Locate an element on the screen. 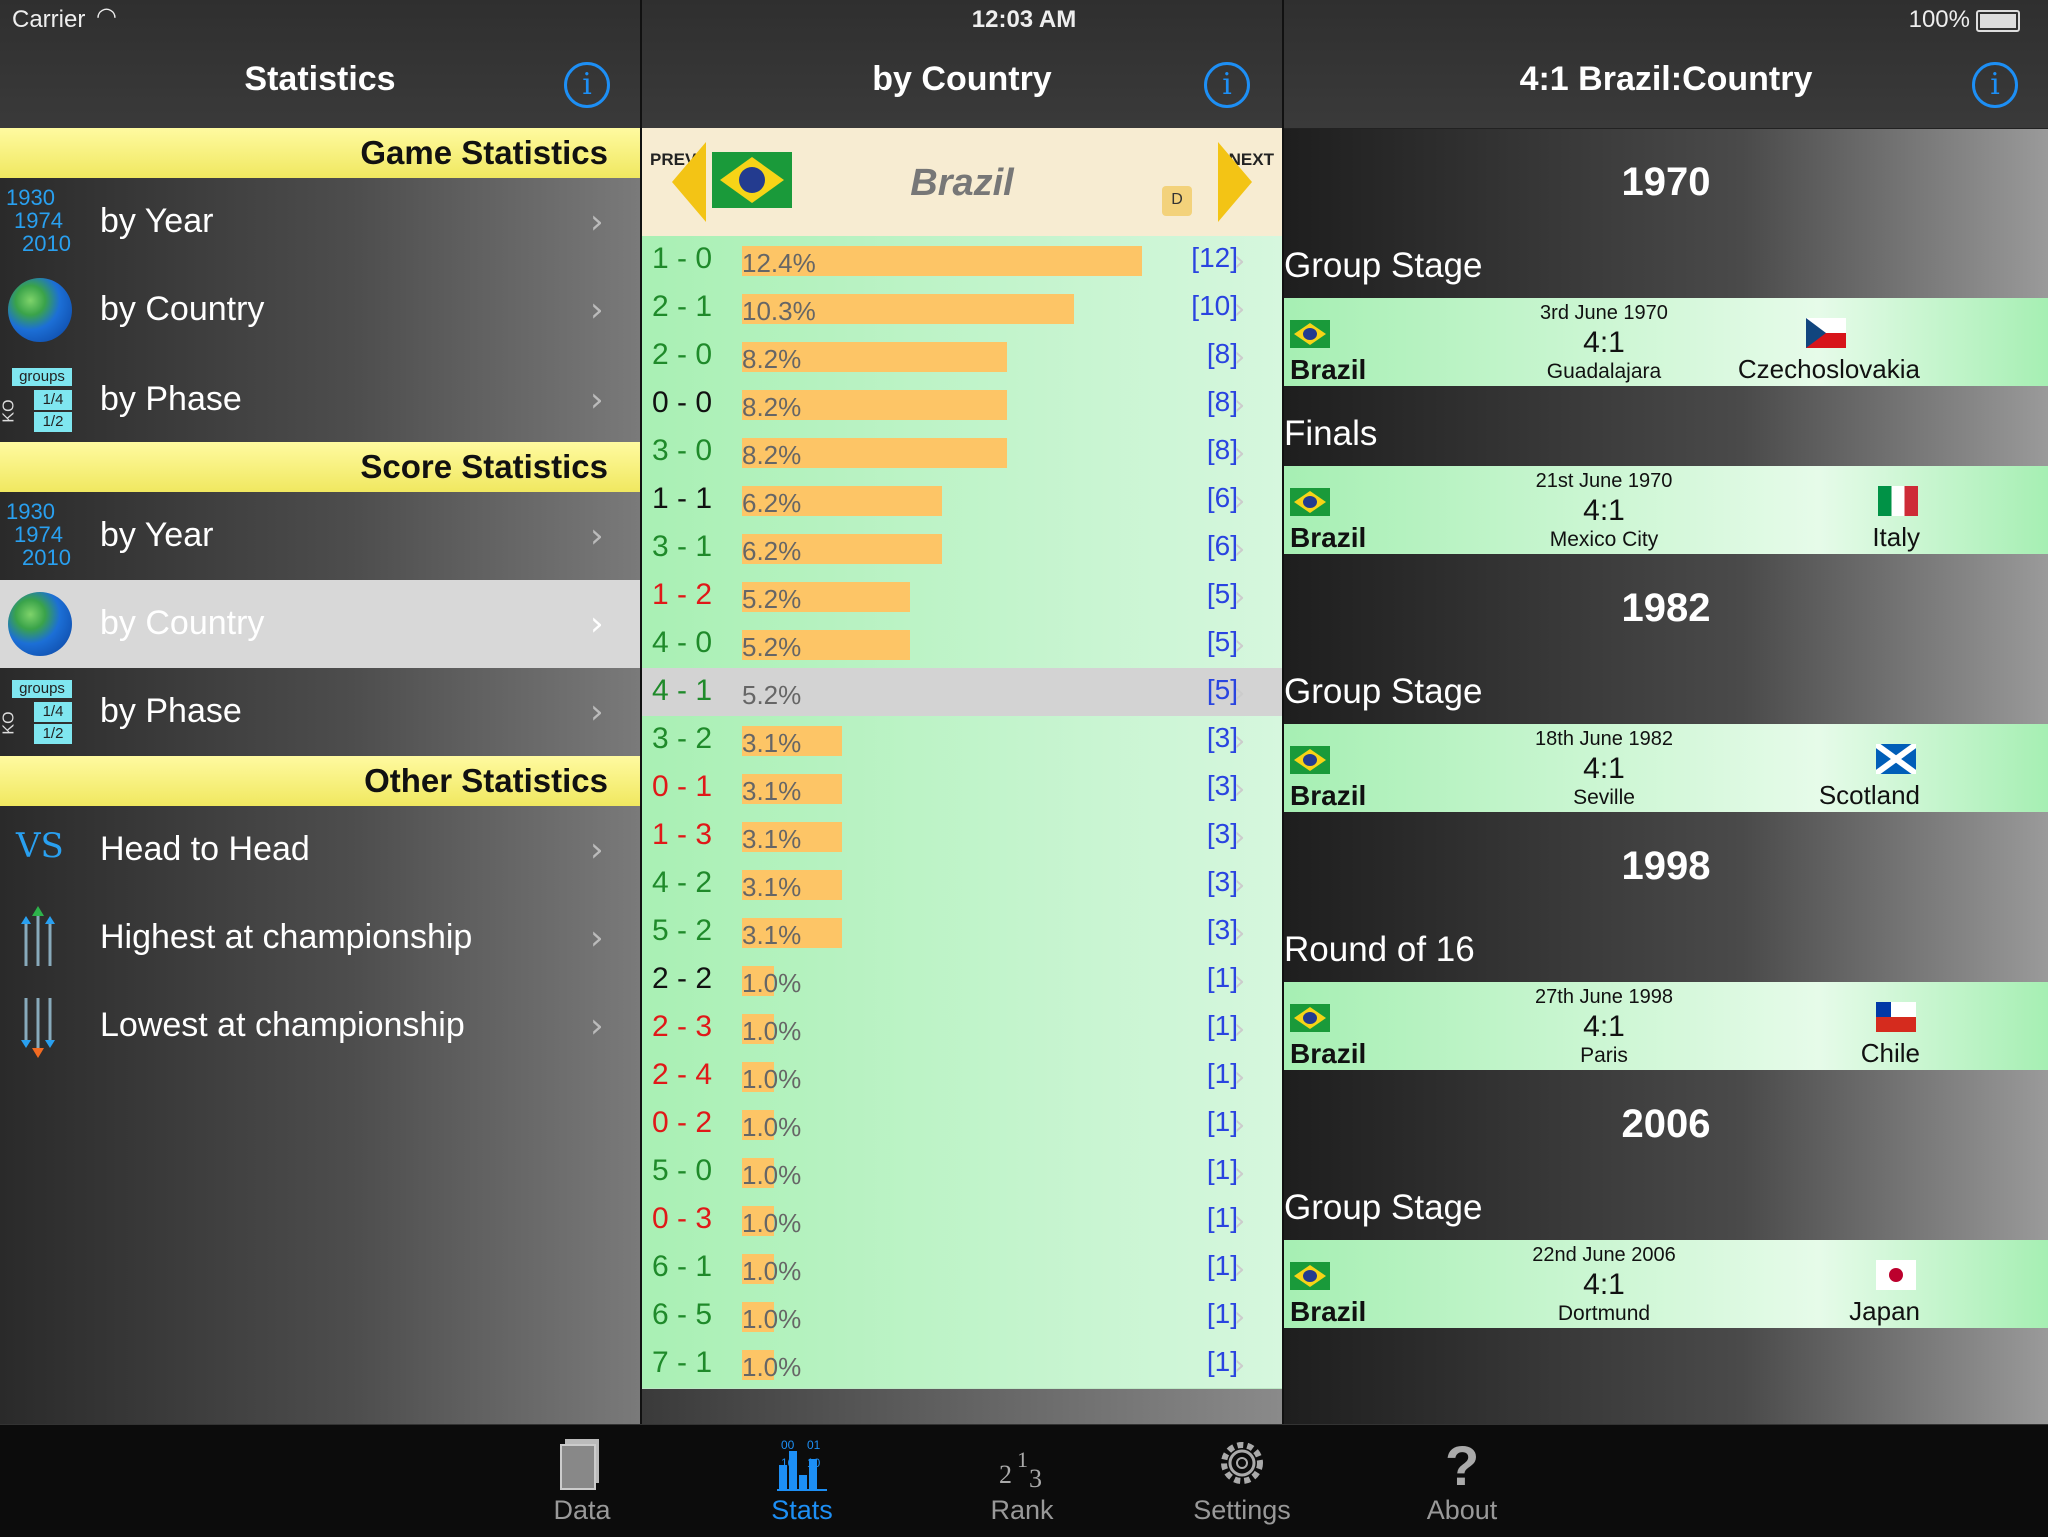 This screenshot has height=1537, width=2048. score-row: 5 - 0 1.0% [1] › is located at coordinates (962, 1172).